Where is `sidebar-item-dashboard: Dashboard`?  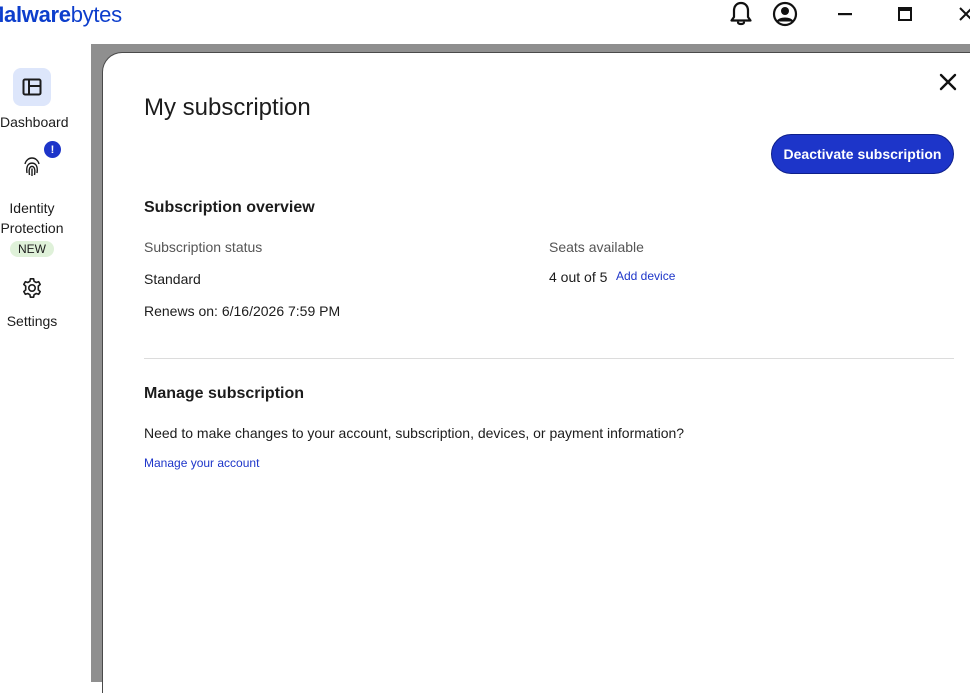
sidebar-item-dashboard: Dashboard is located at coordinates (34, 99).